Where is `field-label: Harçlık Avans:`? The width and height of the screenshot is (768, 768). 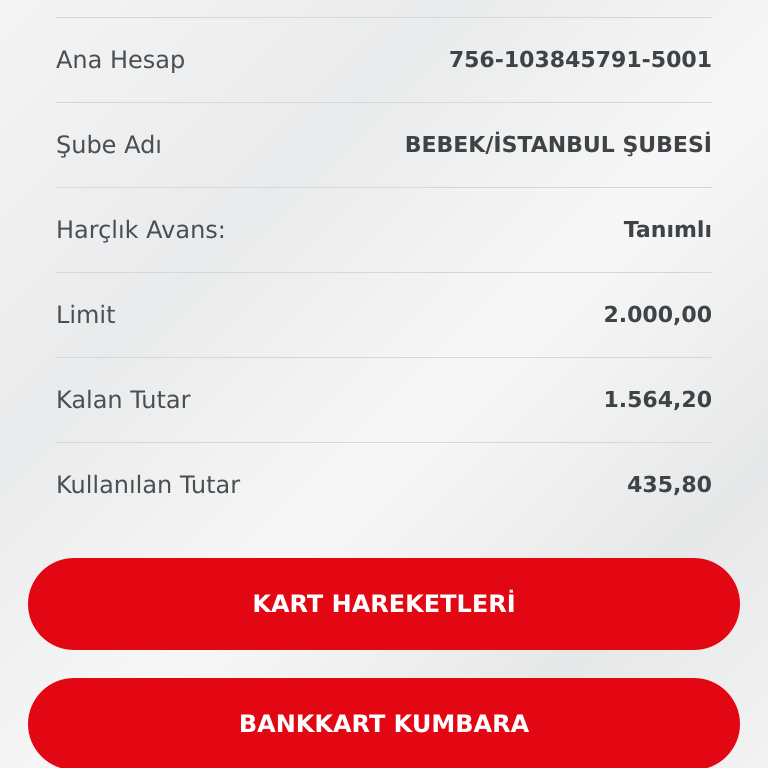
field-label: Harçlık Avans: is located at coordinates (141, 230).